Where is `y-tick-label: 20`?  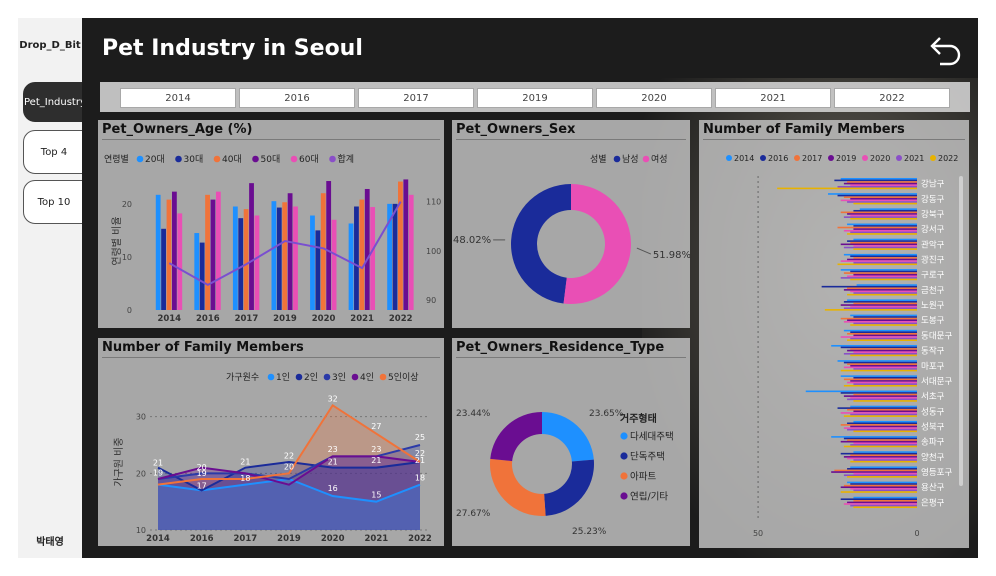
y-tick-label: 20 is located at coordinates (127, 204).